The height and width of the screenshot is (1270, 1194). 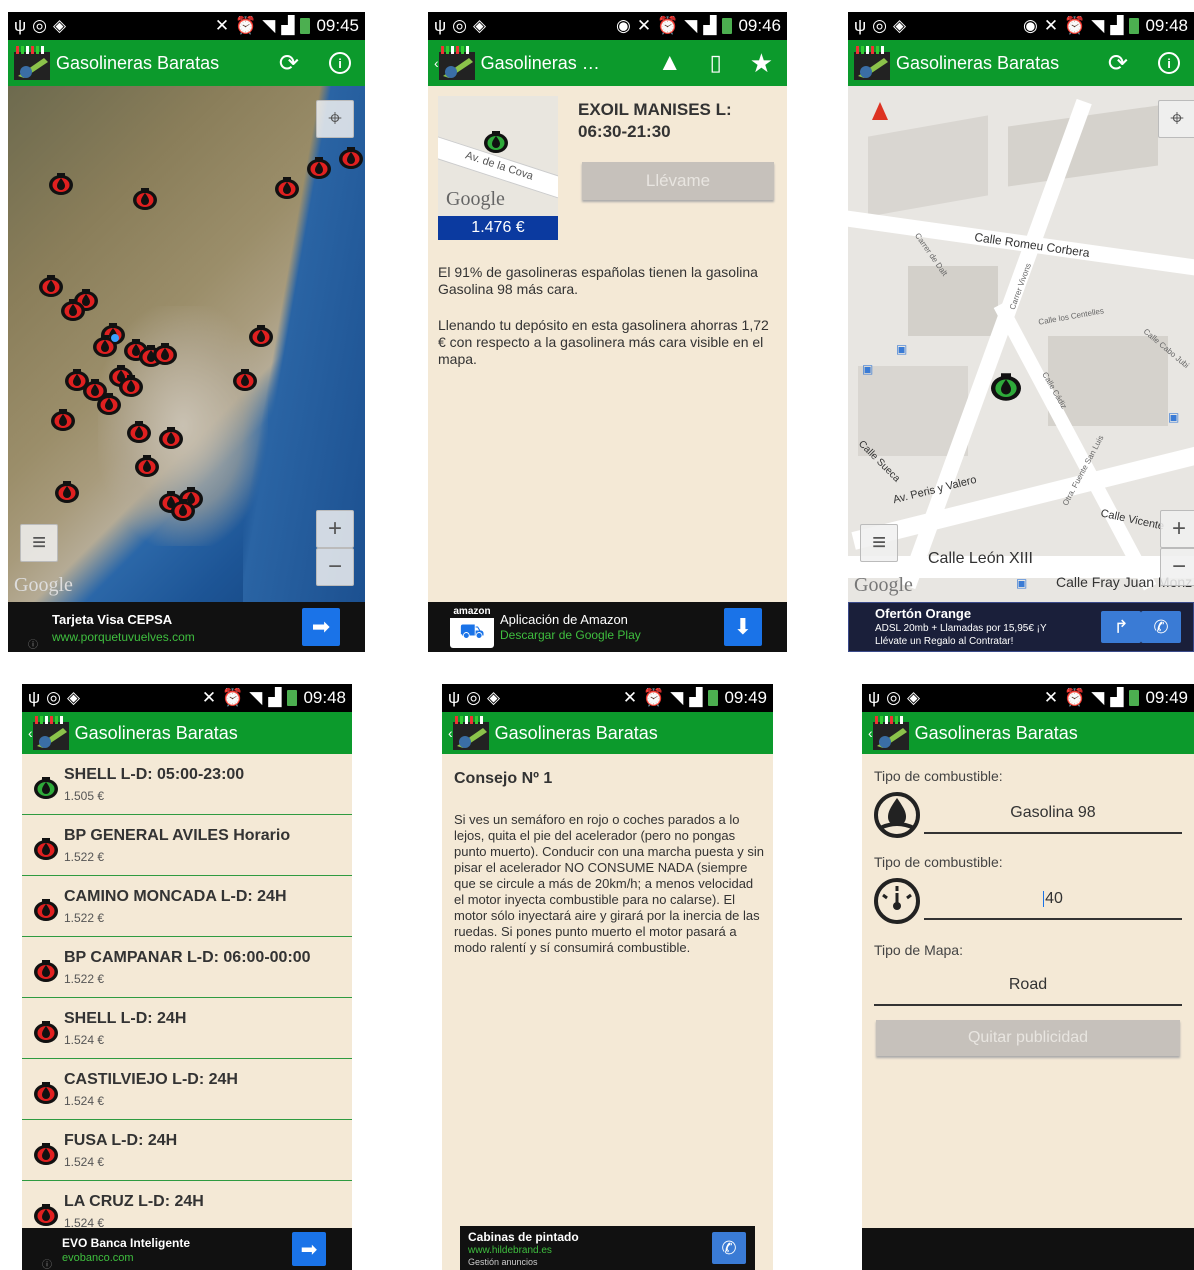 I want to click on app-title: Gasolineras Baratas, so click(x=576, y=732).